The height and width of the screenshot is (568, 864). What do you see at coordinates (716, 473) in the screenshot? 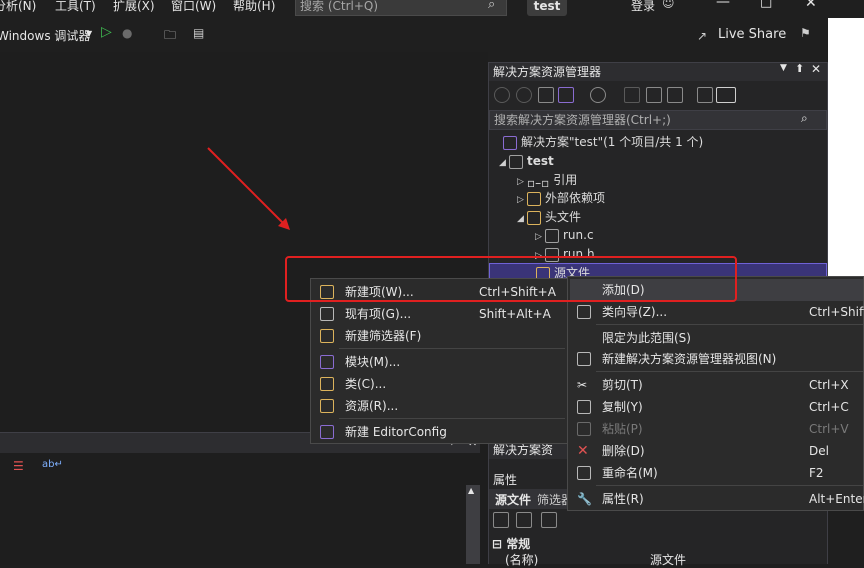
I see `menu-rename: 重命名(M) F2` at bounding box center [716, 473].